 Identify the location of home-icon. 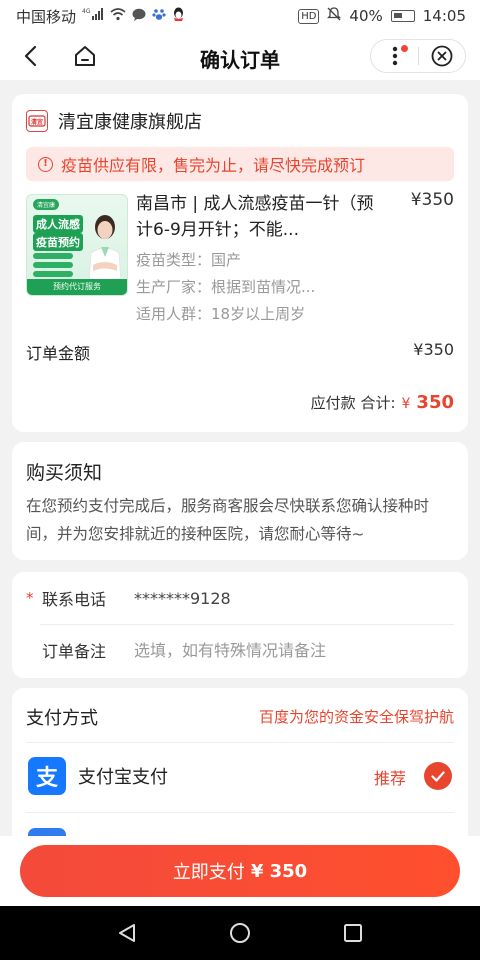
(85, 56).